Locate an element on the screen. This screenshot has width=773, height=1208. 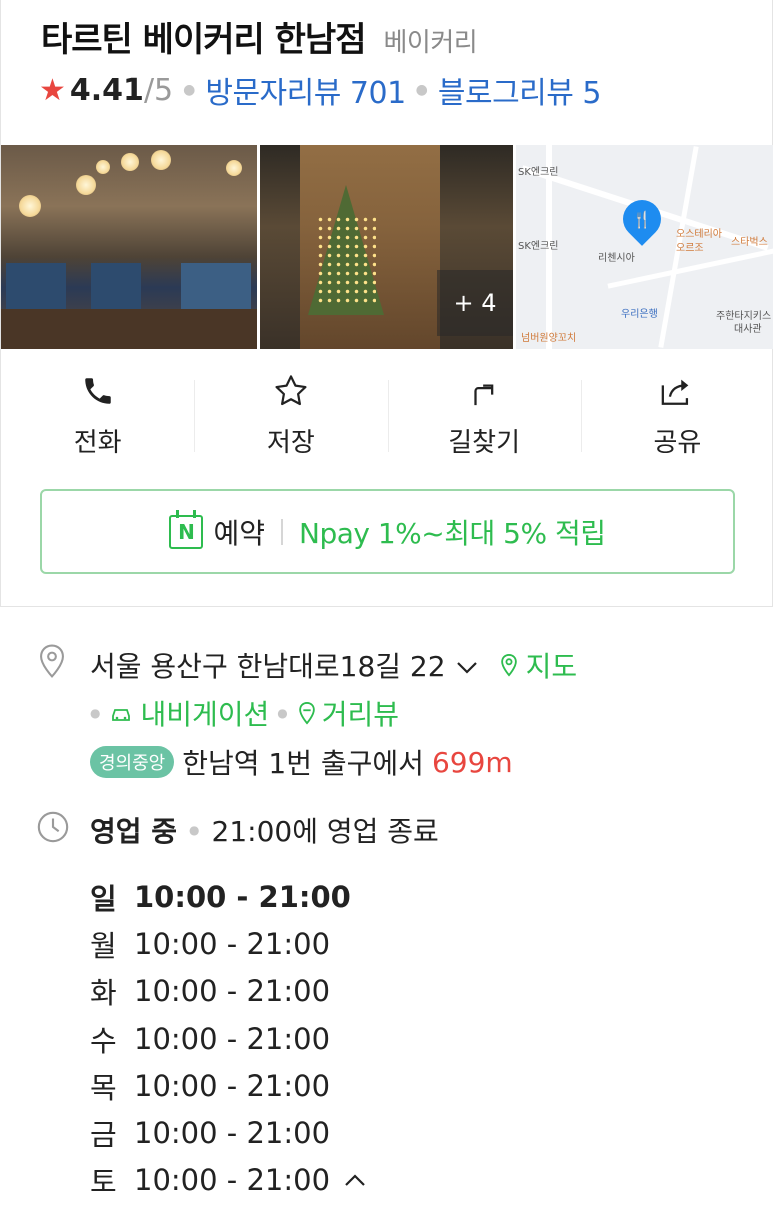
hours-day: 화 is located at coordinates (103, 993).